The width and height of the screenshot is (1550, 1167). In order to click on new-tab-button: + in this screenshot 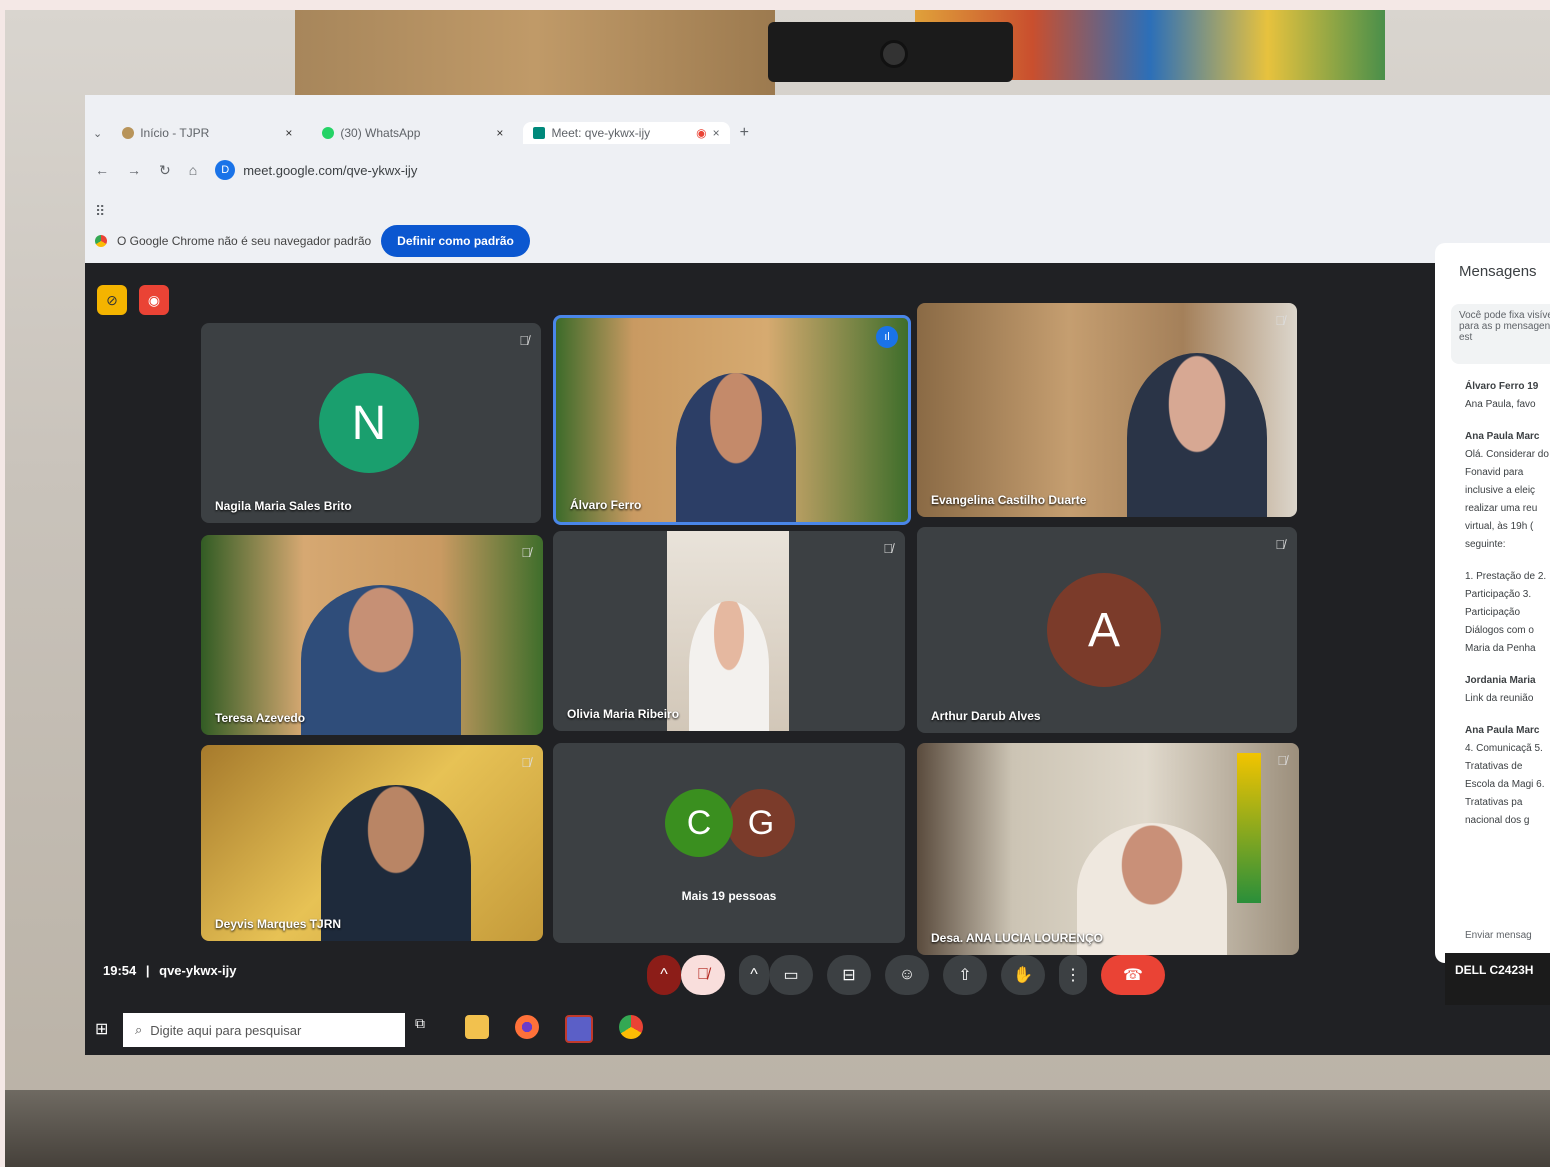, I will do `click(744, 133)`.